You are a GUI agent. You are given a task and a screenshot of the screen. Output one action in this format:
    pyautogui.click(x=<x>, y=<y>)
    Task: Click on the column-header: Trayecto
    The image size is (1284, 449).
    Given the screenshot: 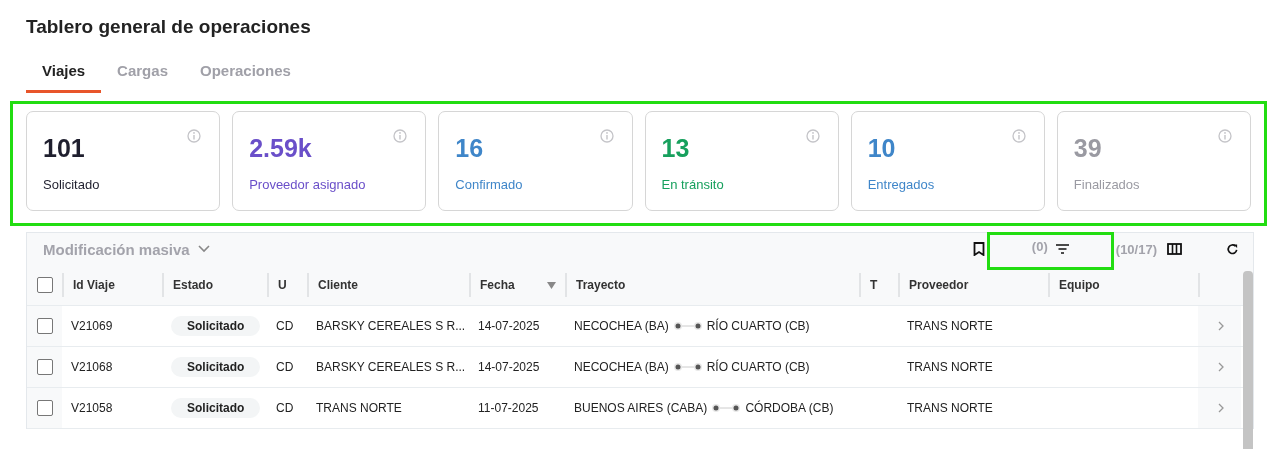 What is the action you would take?
    pyautogui.click(x=712, y=285)
    